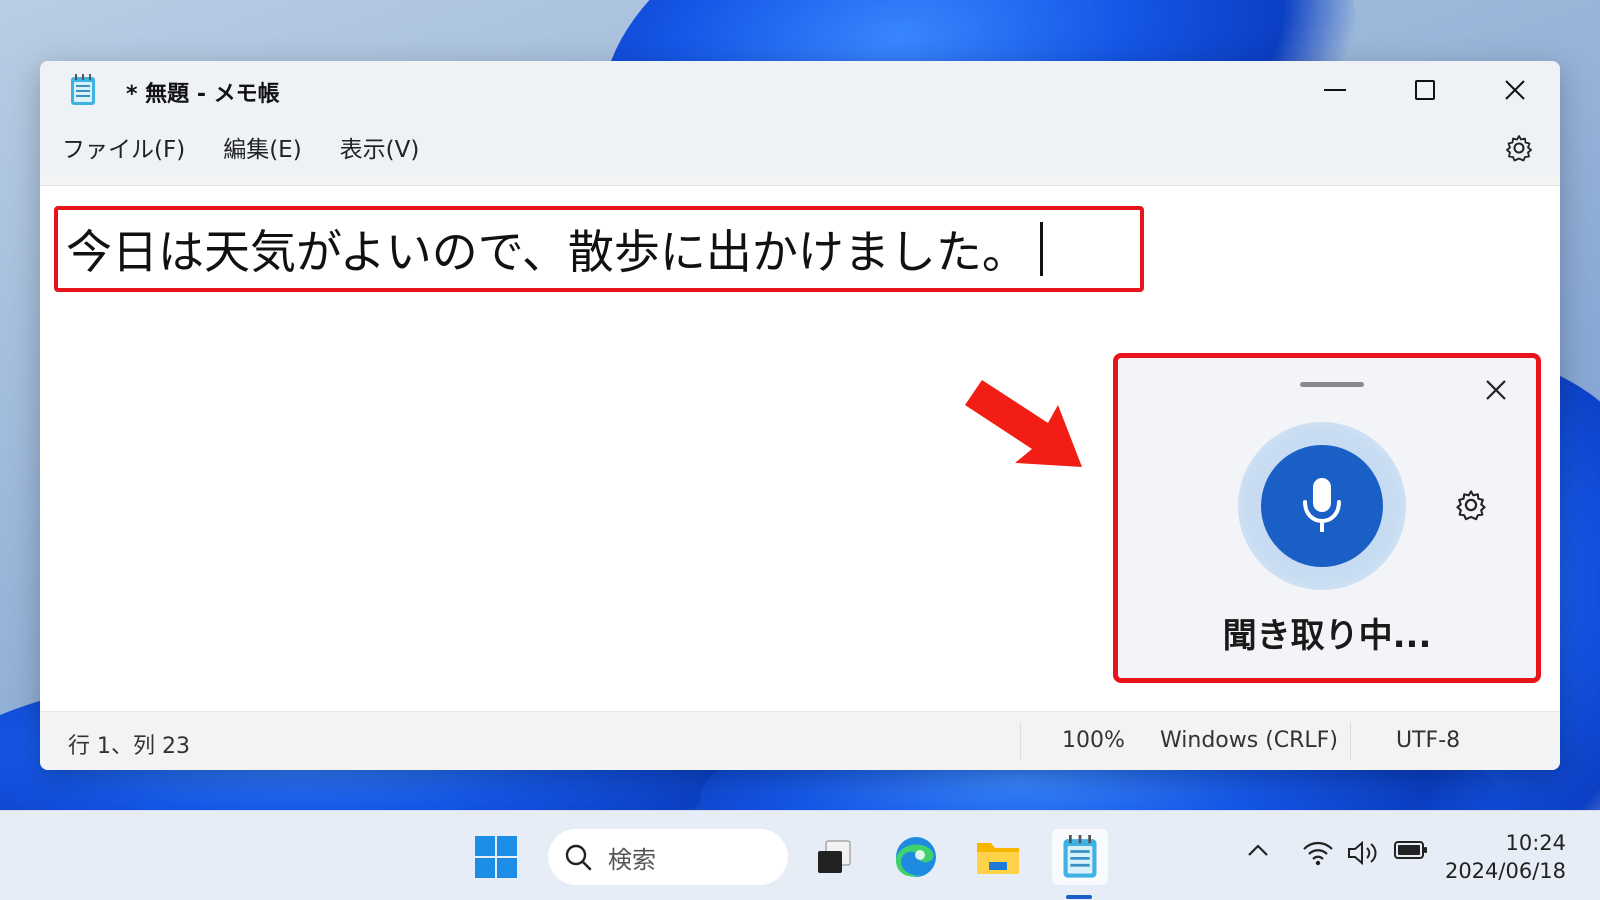 The width and height of the screenshot is (1600, 900). I want to click on volume-button, so click(1363, 853).